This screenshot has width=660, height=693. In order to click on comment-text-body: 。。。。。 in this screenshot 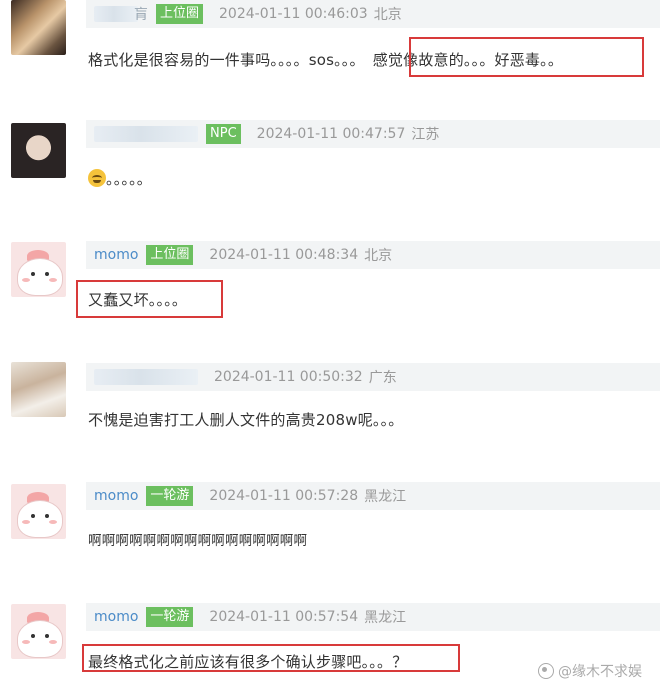, I will do `click(129, 179)`.